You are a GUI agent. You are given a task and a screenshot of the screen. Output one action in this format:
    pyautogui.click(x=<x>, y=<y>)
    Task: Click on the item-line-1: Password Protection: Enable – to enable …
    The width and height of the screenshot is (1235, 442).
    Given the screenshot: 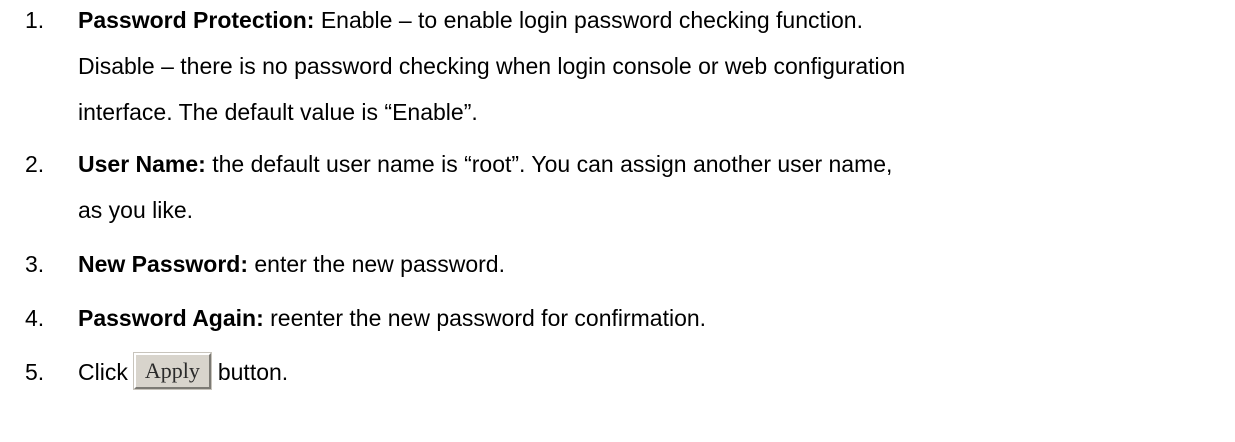 What is the action you would take?
    pyautogui.click(x=653, y=20)
    